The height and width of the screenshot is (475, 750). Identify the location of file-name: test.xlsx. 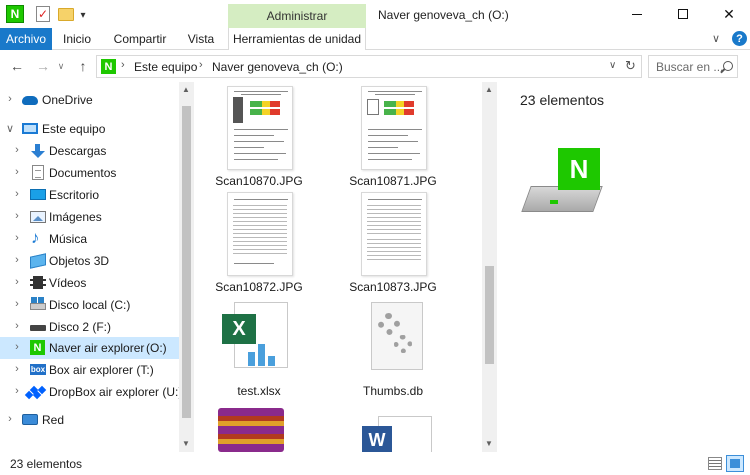
(259, 391).